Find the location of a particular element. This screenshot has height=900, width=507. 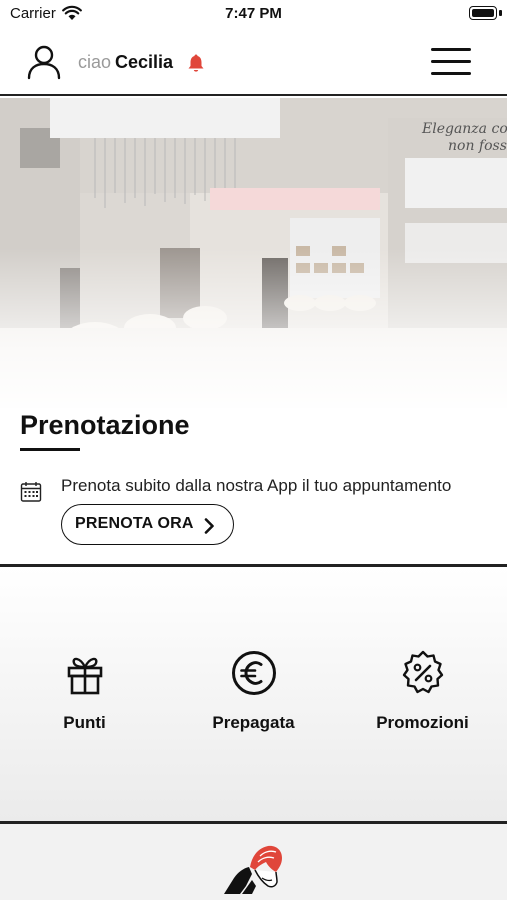

bottom-bar is located at coordinates (253, 862).